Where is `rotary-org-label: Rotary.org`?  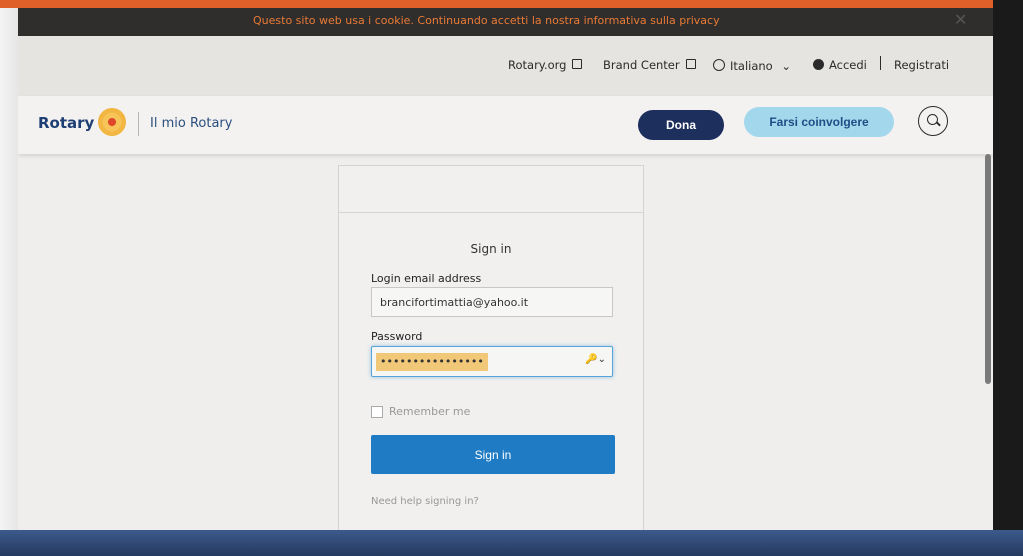 rotary-org-label: Rotary.org is located at coordinates (537, 65).